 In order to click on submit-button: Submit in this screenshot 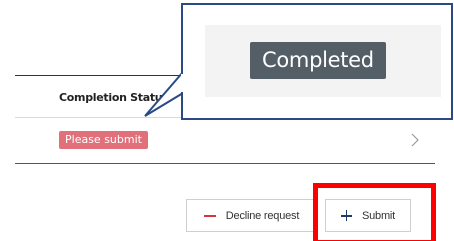, I will do `click(368, 215)`.